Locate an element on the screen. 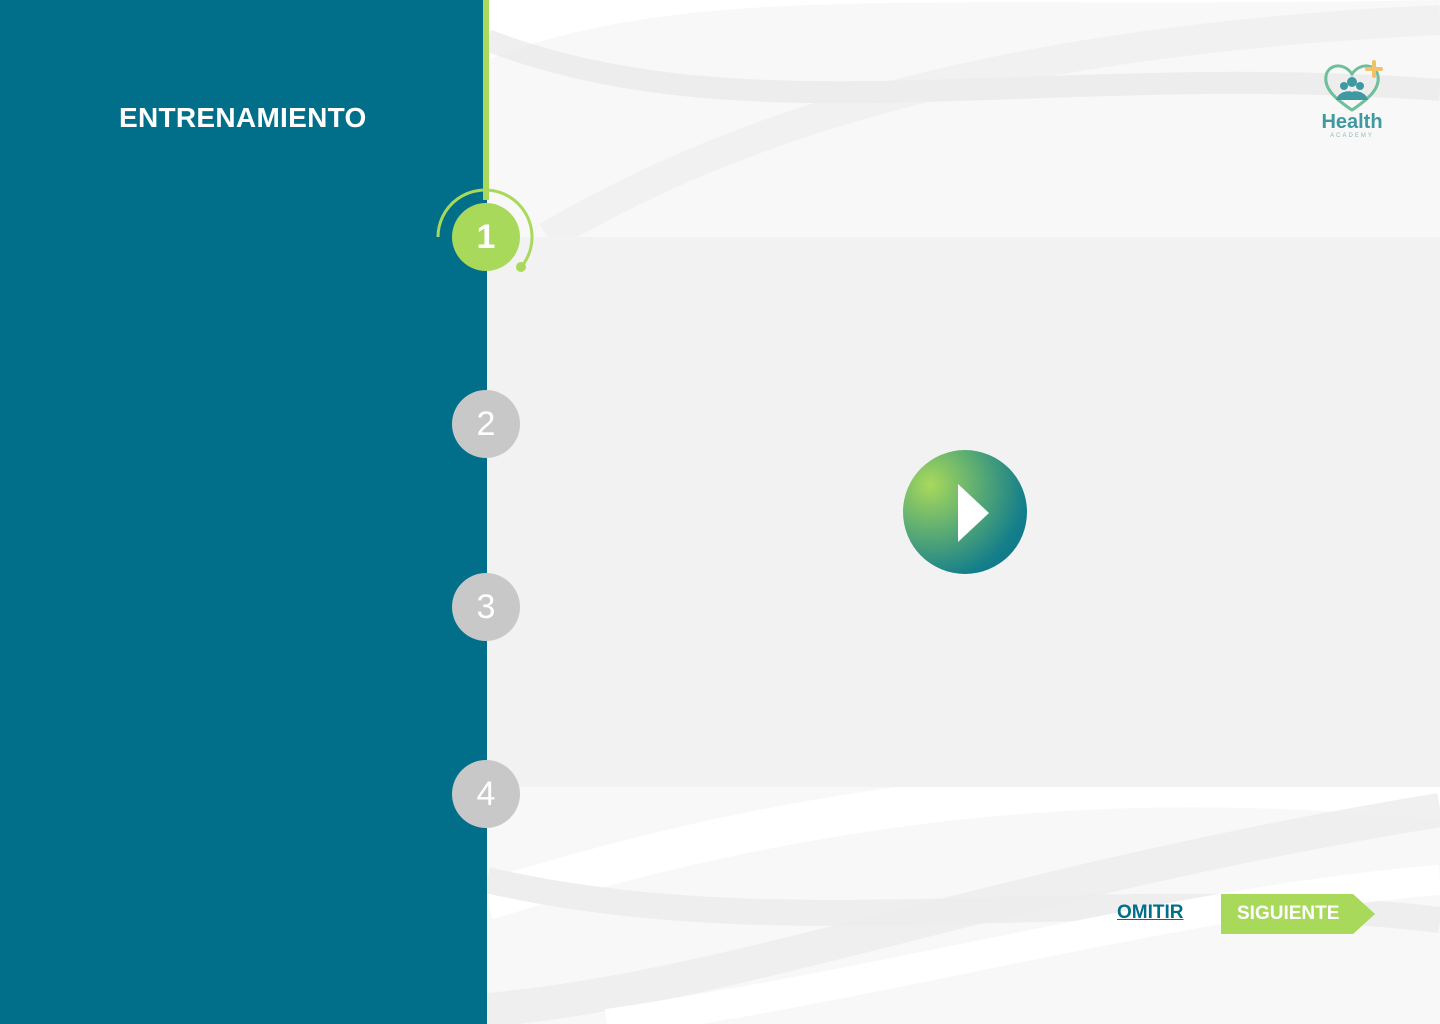 The height and width of the screenshot is (1024, 1440). sidebar-title: ENTRENAMIENTO is located at coordinates (243, 117).